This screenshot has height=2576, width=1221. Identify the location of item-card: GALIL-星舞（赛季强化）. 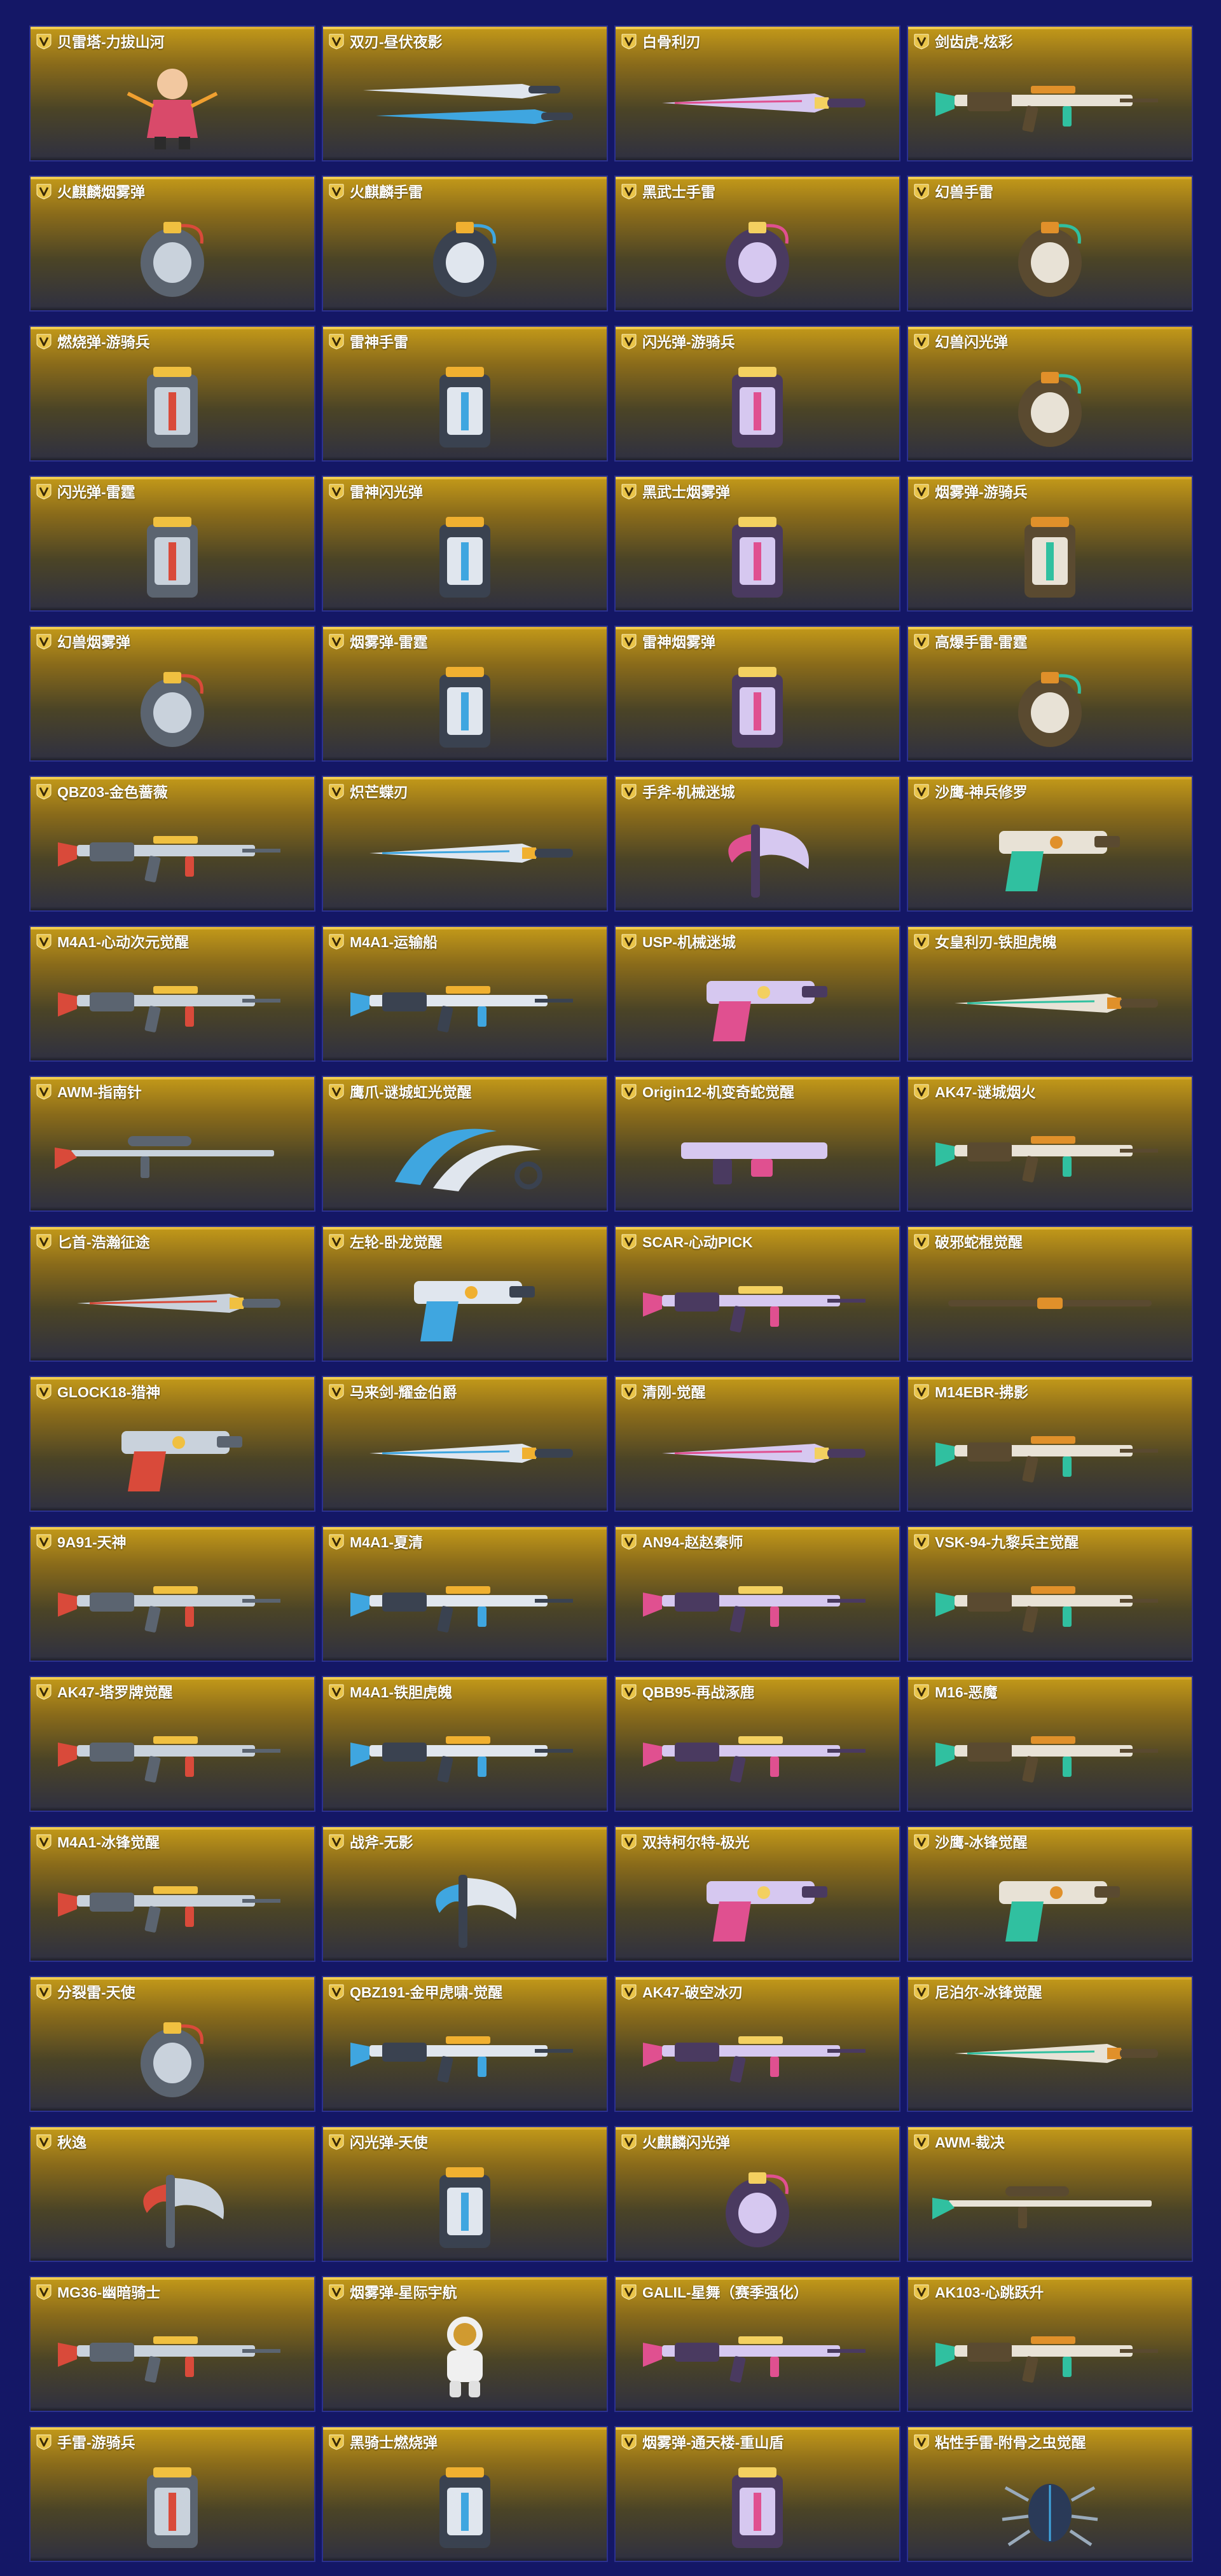
(757, 2344).